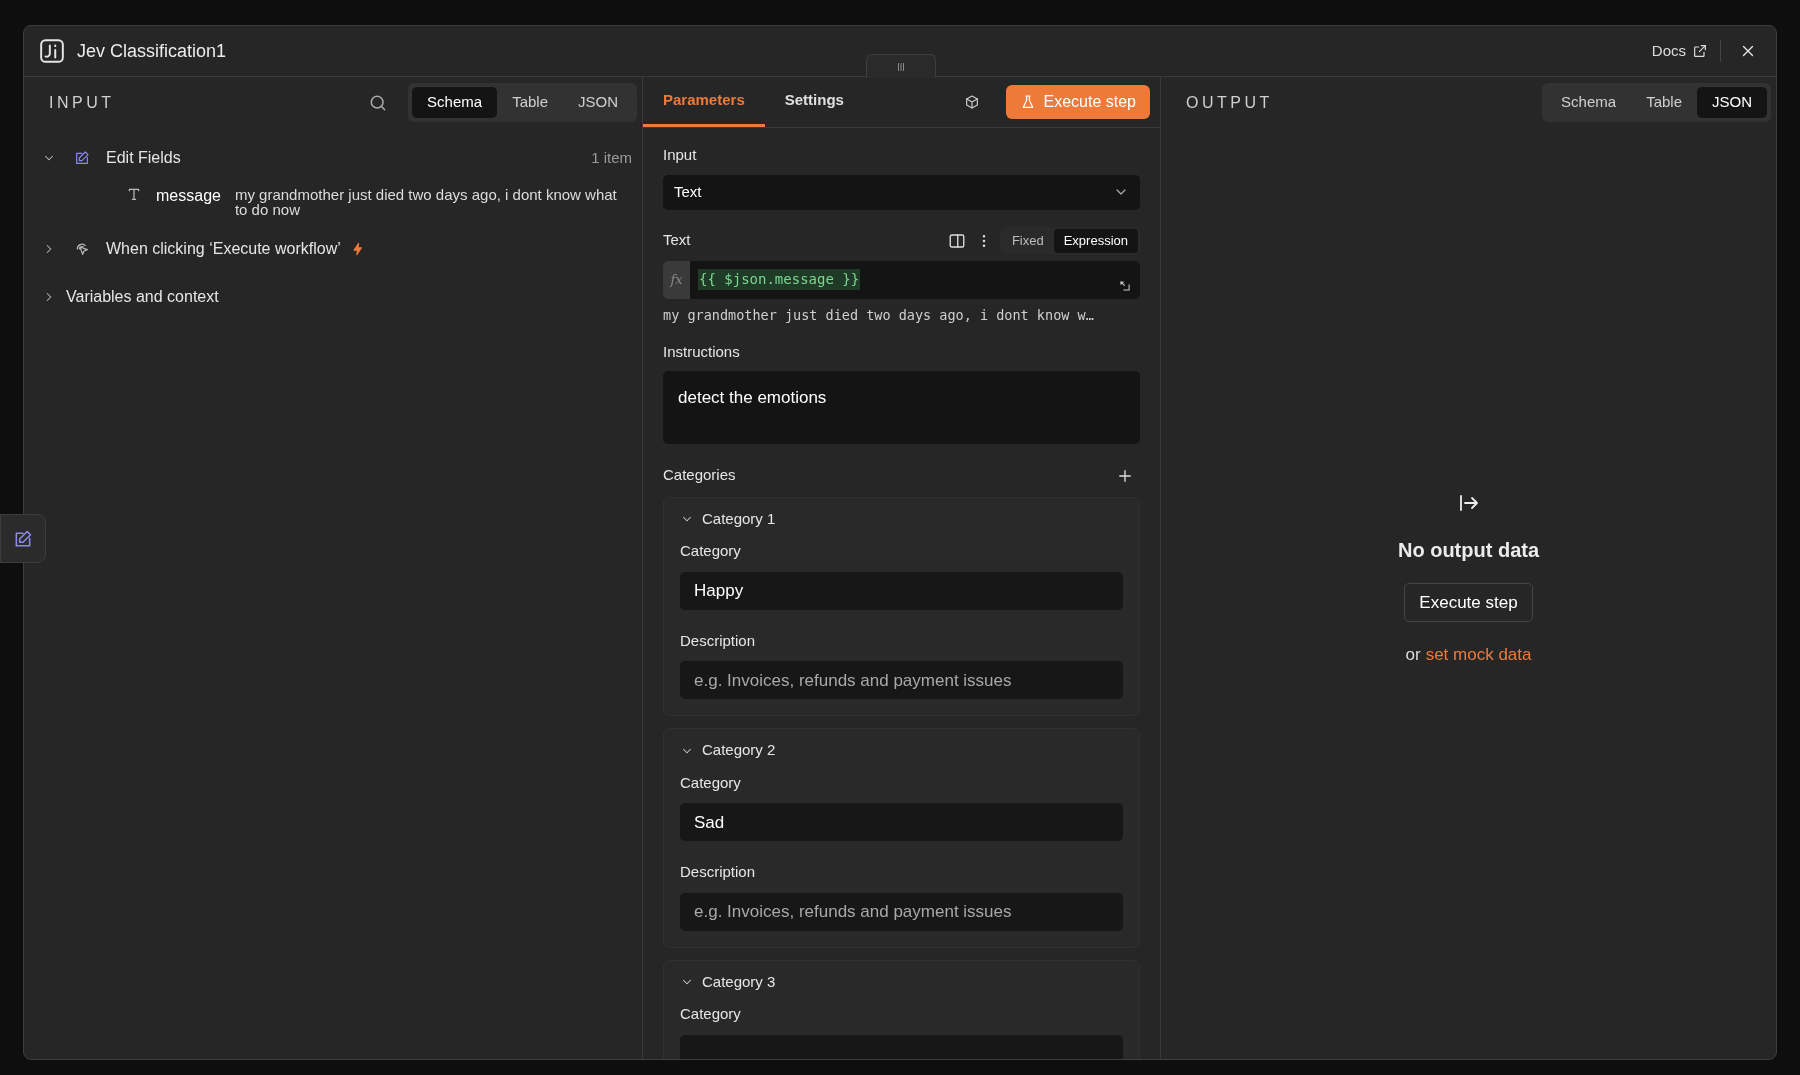 Image resolution: width=1800 pixels, height=1075 pixels. I want to click on split-panel-icon, so click(956, 240).